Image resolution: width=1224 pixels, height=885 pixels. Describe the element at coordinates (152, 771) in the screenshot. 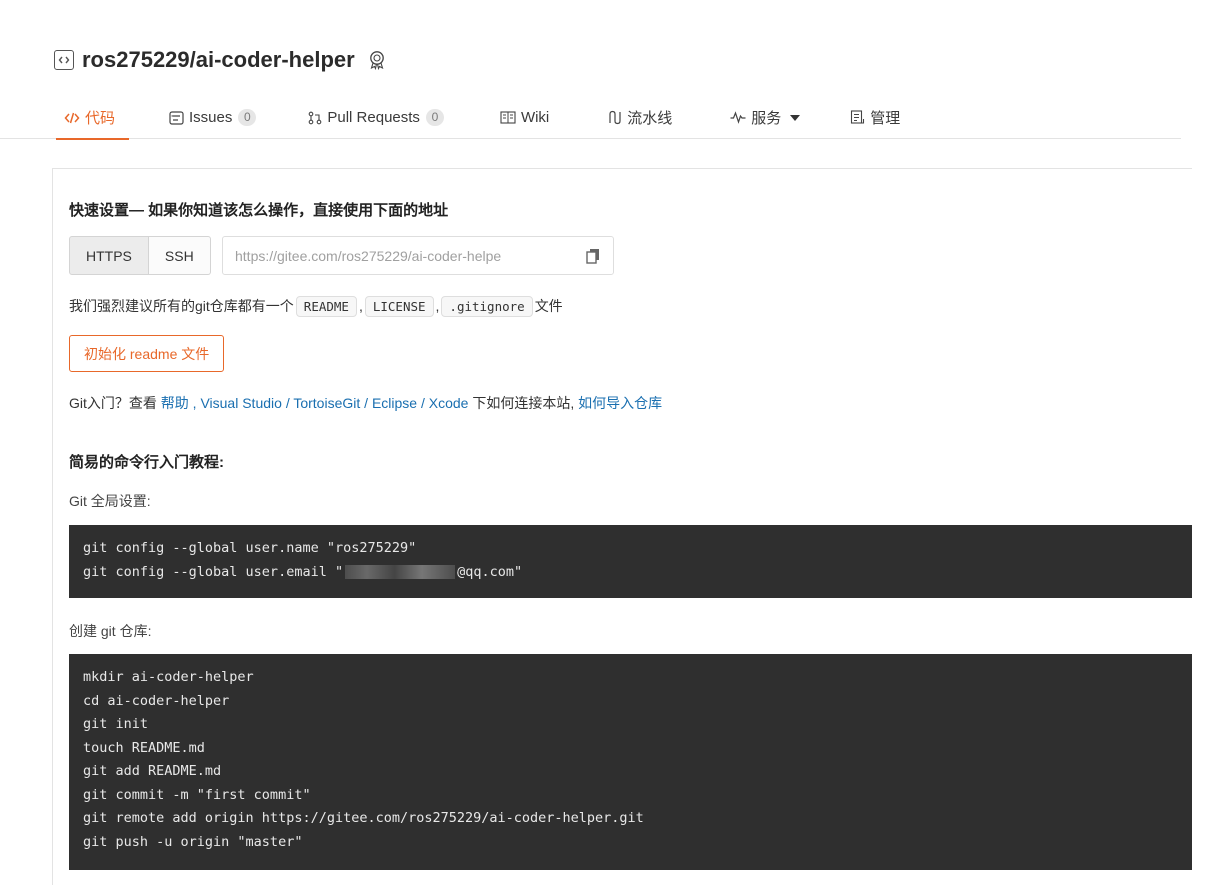

I see `code-line: git add README.md` at that location.